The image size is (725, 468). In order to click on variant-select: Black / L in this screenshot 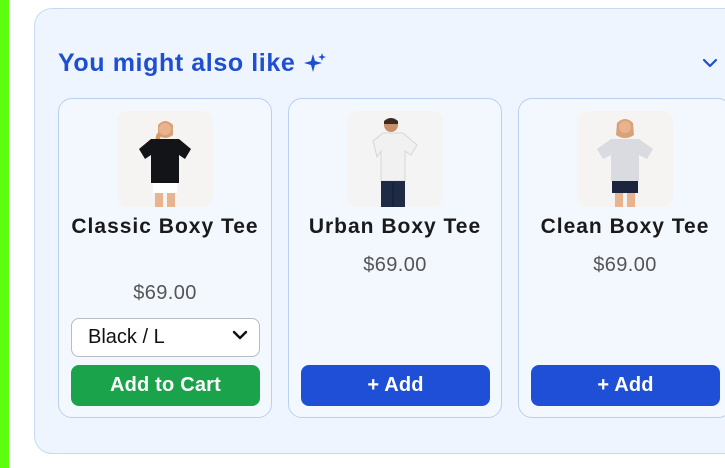, I will do `click(165, 337)`.